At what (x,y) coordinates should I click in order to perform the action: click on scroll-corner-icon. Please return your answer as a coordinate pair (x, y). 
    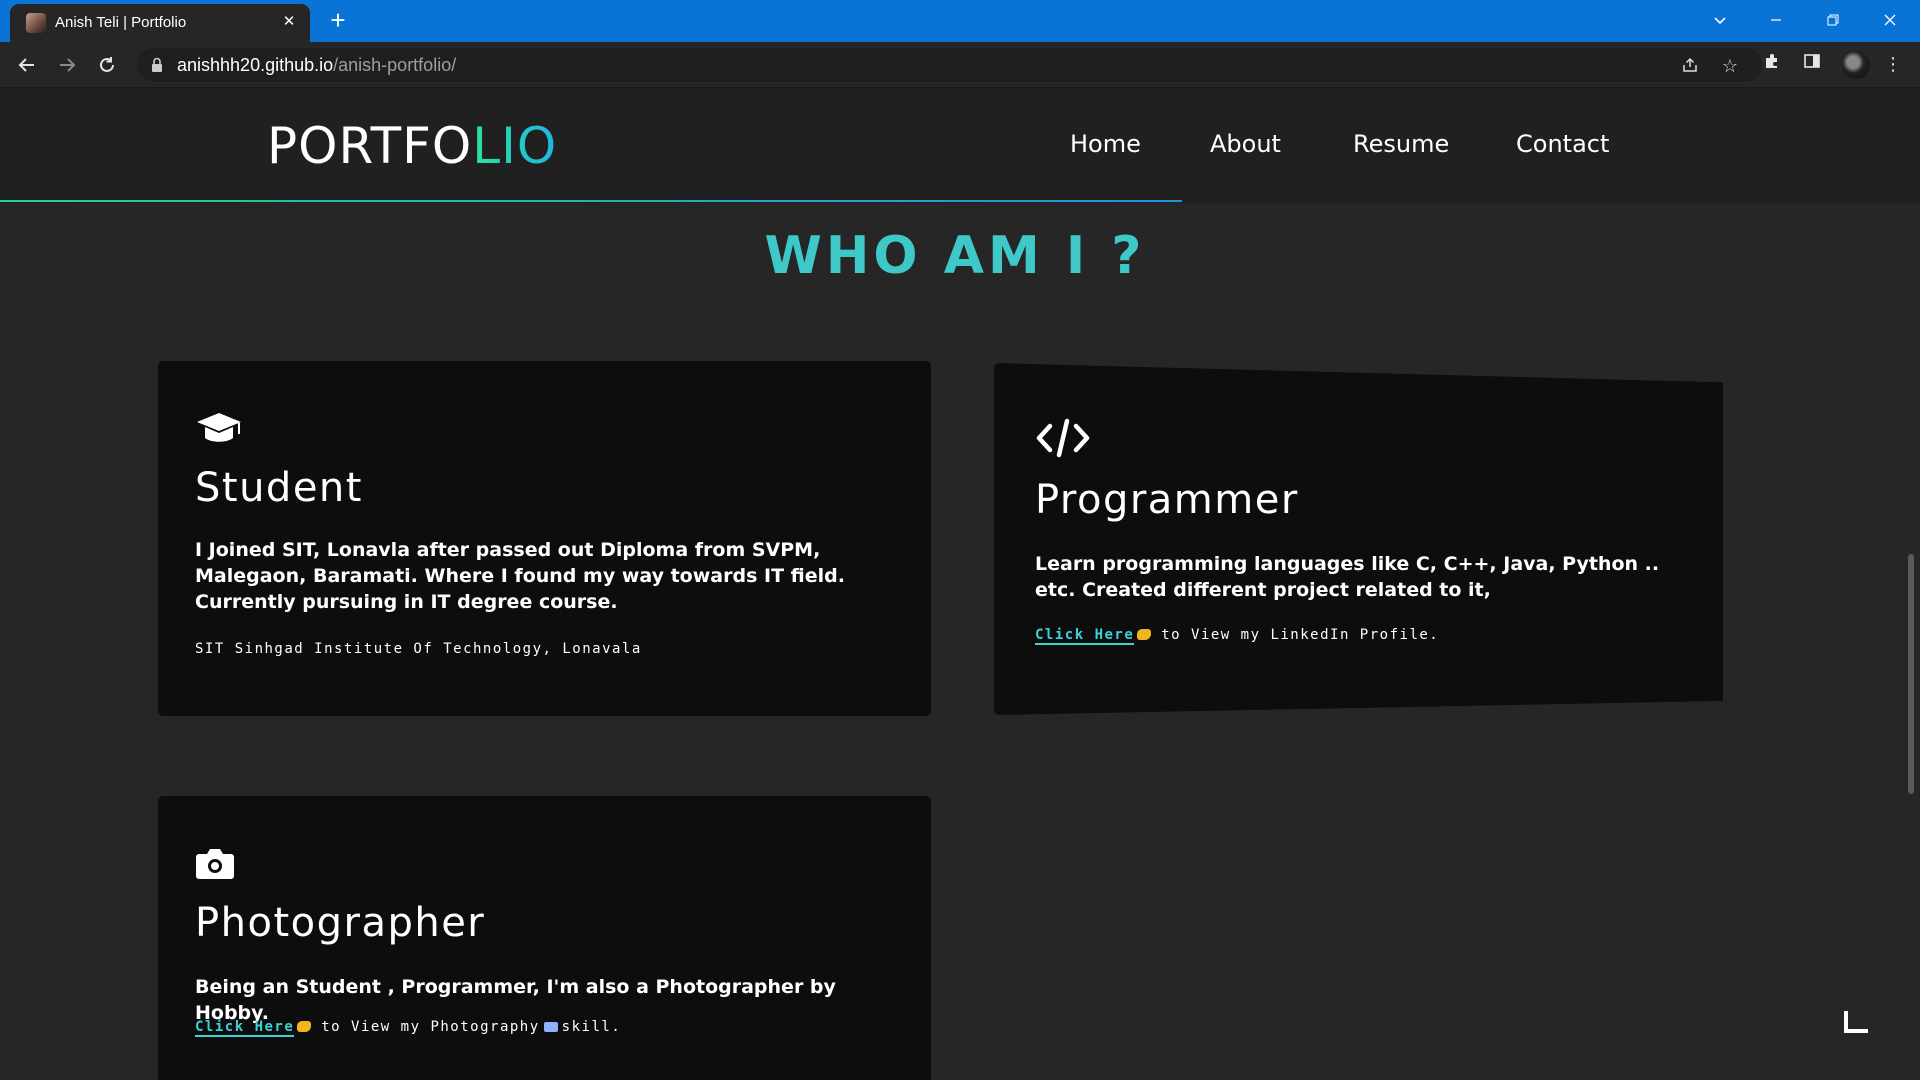
    Looking at the image, I should click on (1857, 1022).